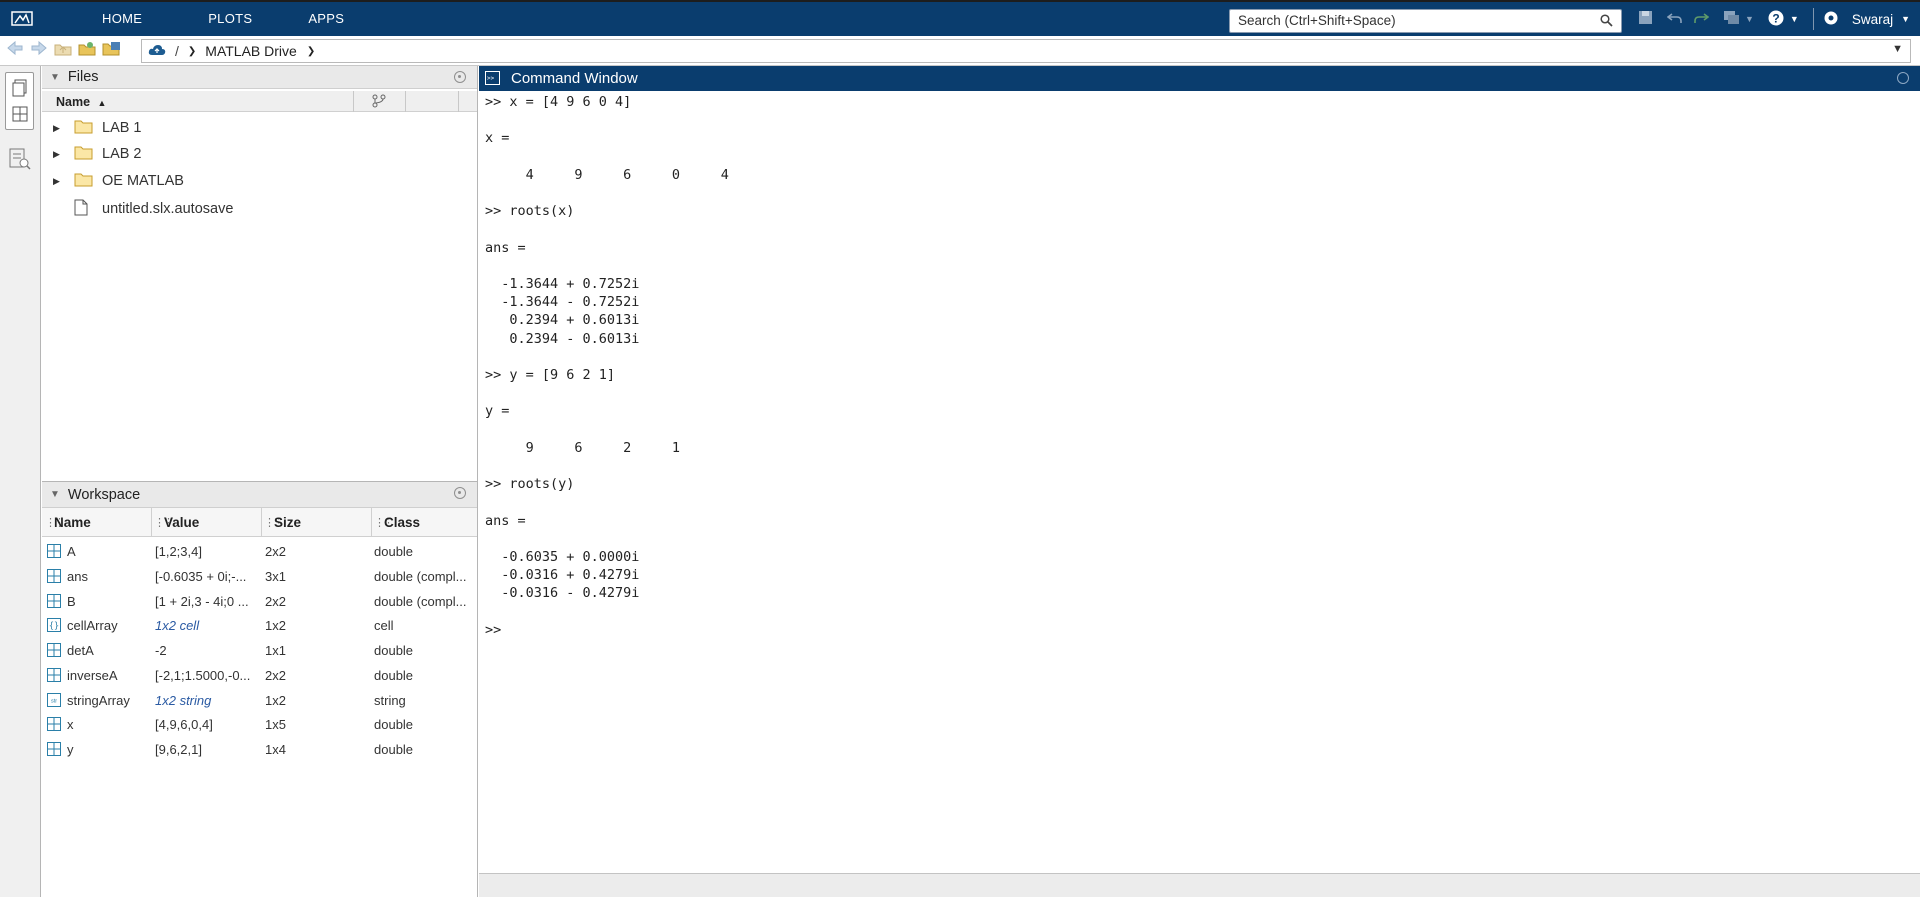 Image resolution: width=1920 pixels, height=897 pixels. I want to click on folder-row-oe-matlab: ▶ OE MATLAB, so click(259, 181).